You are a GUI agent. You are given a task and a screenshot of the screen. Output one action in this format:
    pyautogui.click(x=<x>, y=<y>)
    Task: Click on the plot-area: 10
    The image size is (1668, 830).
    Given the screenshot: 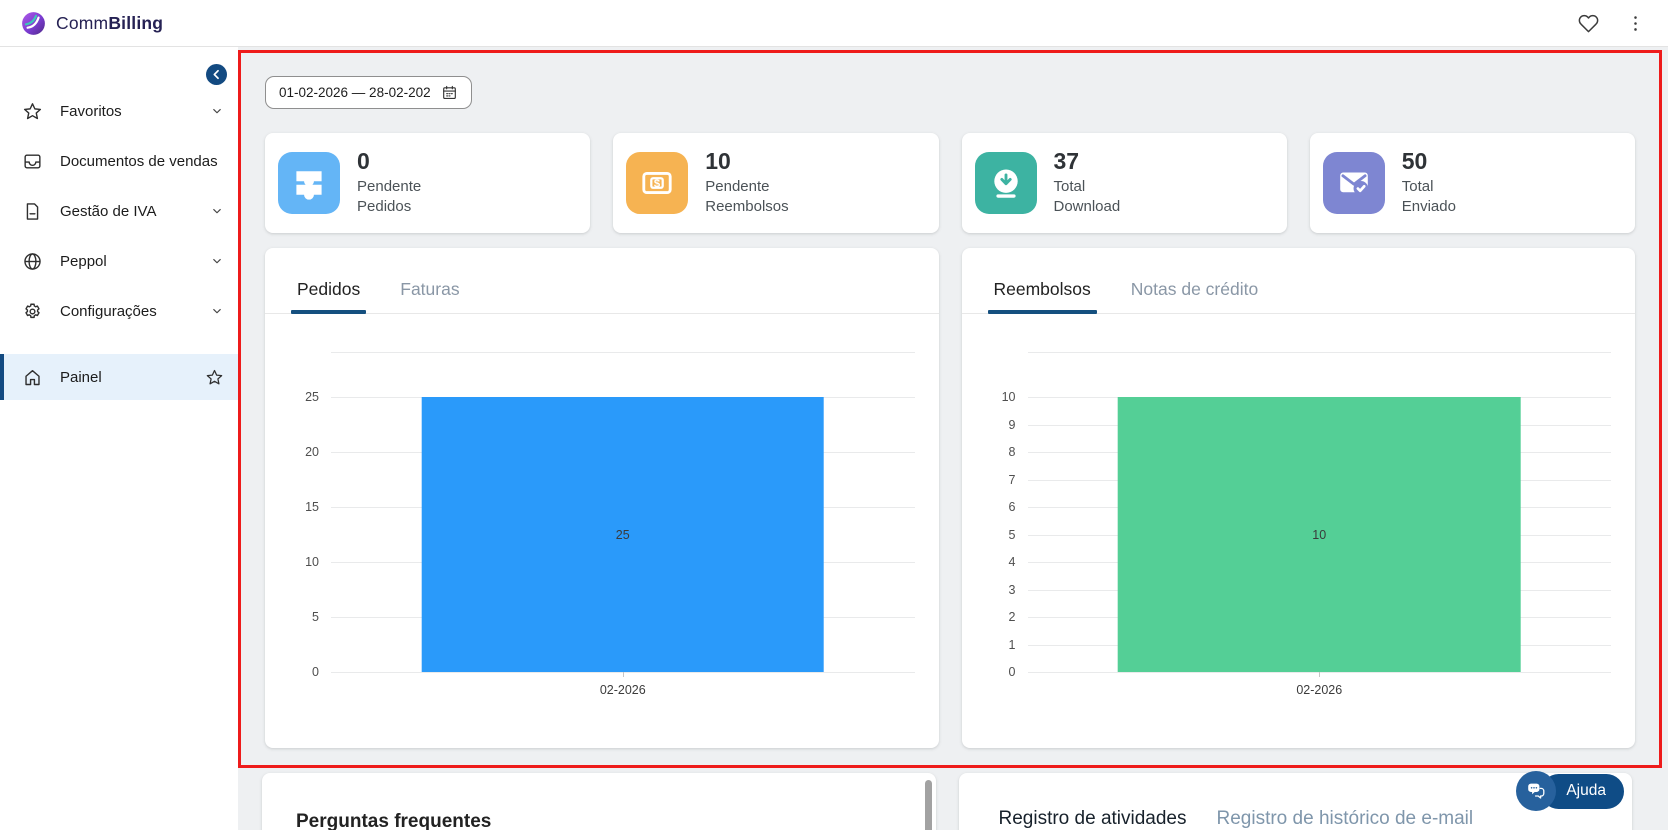 What is the action you would take?
    pyautogui.click(x=1319, y=512)
    